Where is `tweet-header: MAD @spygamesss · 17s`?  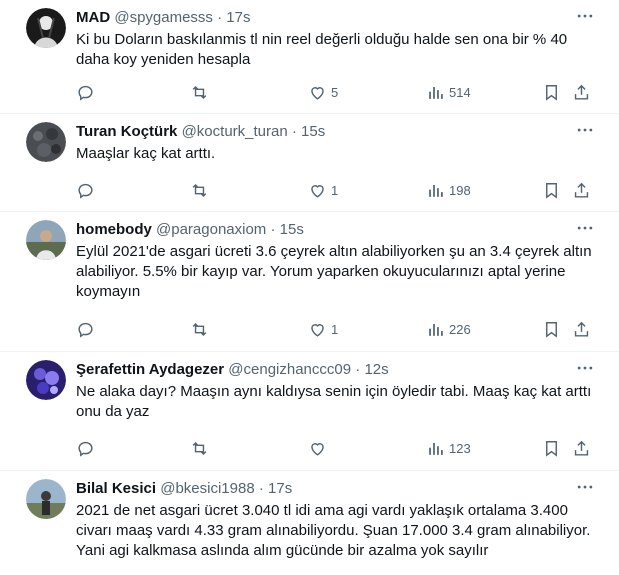
tweet-header: MAD @spygamesss · 17s is located at coordinates (163, 18).